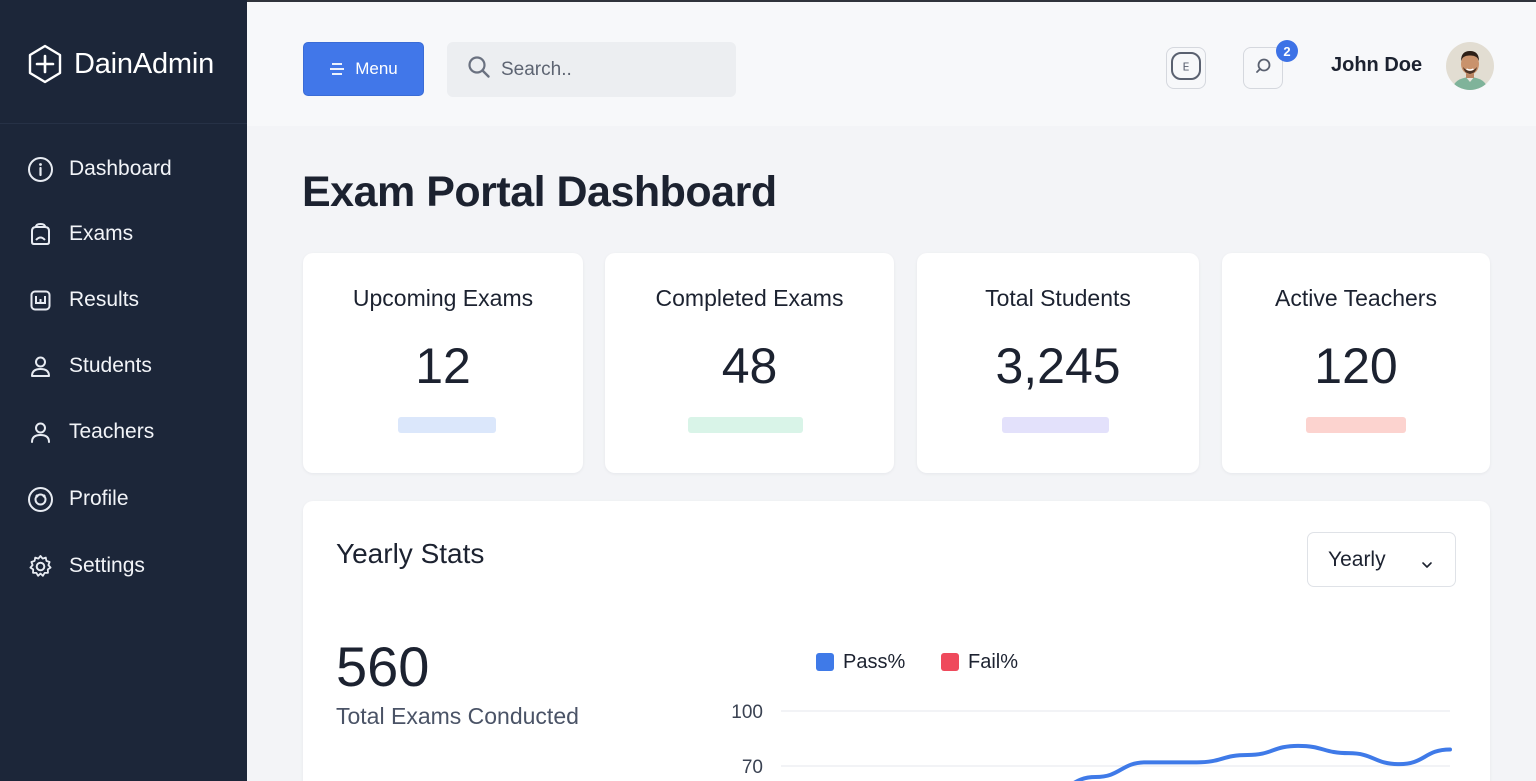 The image size is (1536, 781). I want to click on stat-card-completed-exams: Completed Exams 48, so click(749, 363).